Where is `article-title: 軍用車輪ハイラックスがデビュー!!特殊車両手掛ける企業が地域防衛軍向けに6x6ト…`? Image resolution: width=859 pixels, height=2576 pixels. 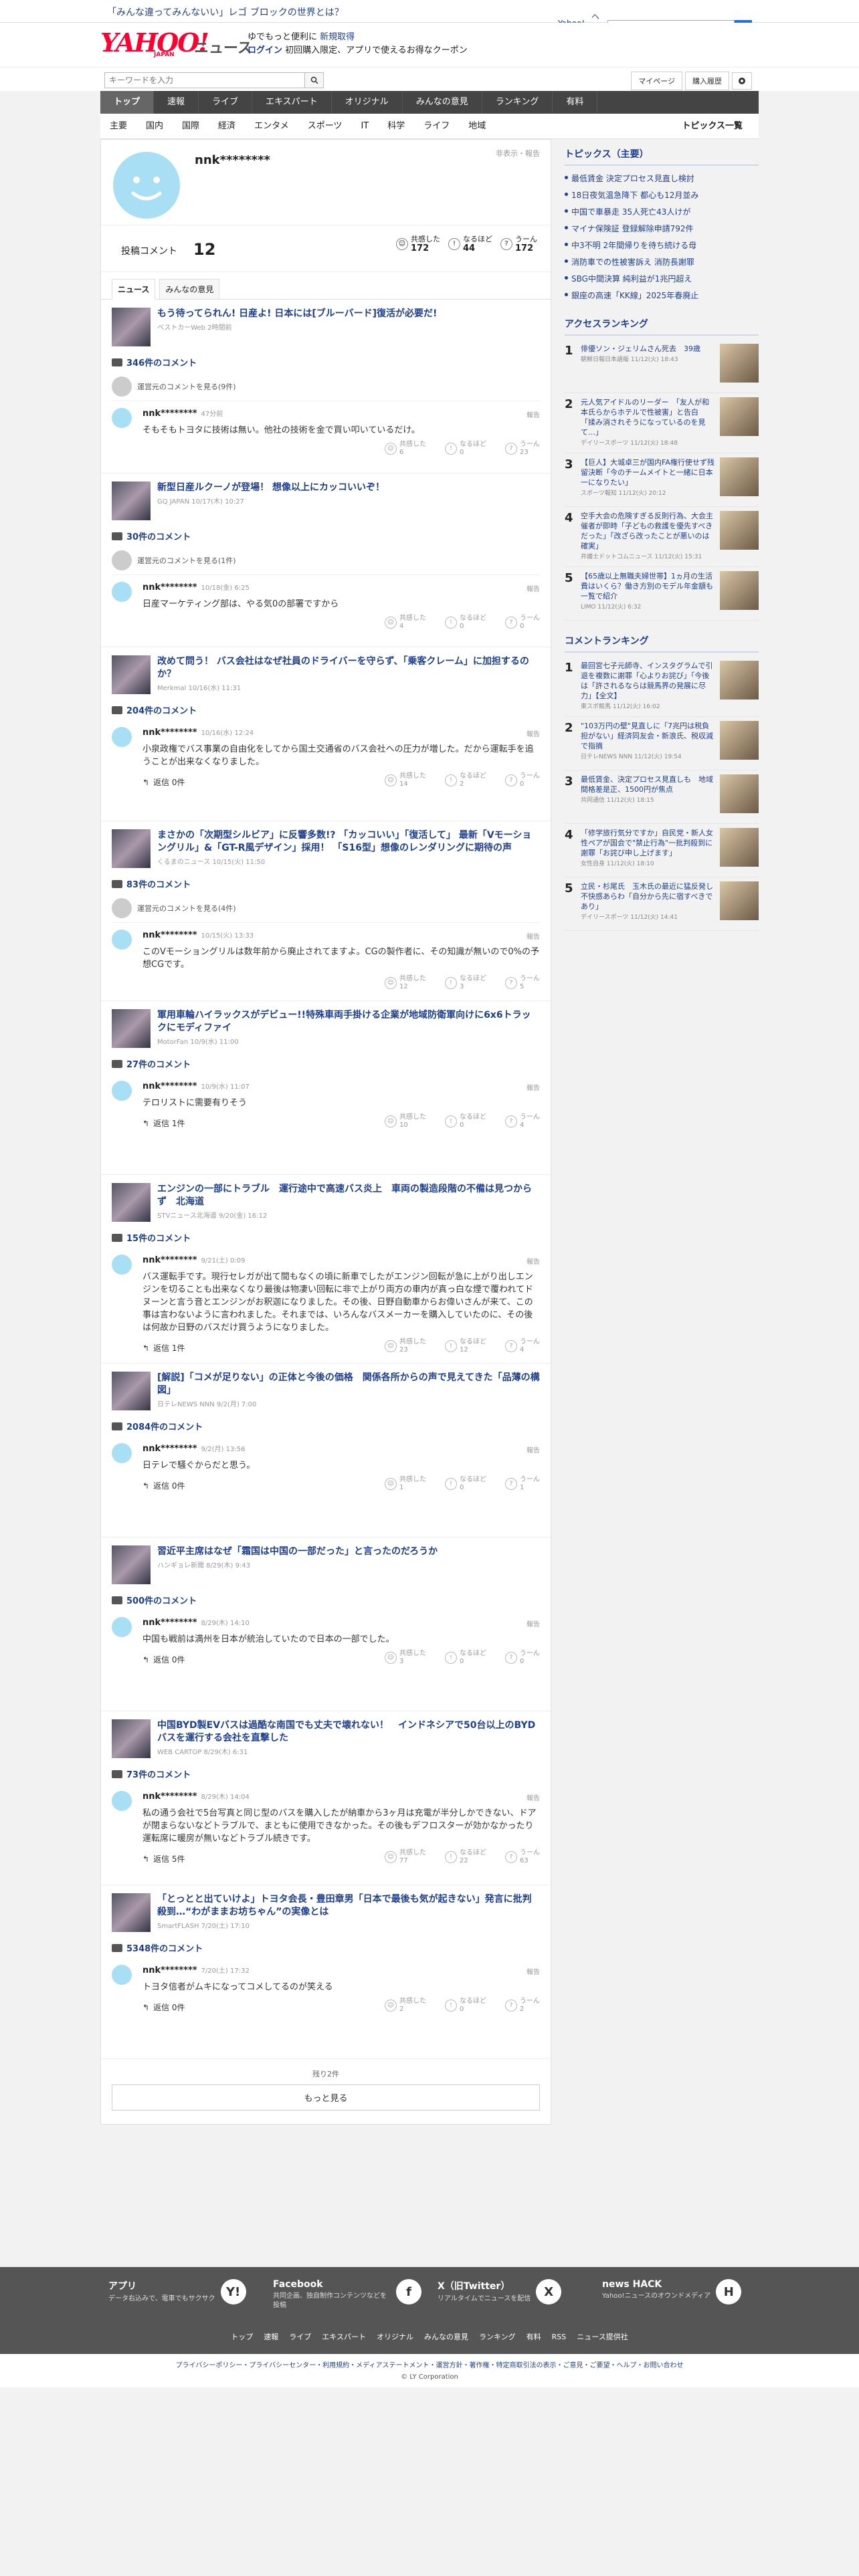 article-title: 軍用車輪ハイラックスがデビュー!!特殊車両手掛ける企業が地域防衛軍向けに6x6ト… is located at coordinates (348, 1022).